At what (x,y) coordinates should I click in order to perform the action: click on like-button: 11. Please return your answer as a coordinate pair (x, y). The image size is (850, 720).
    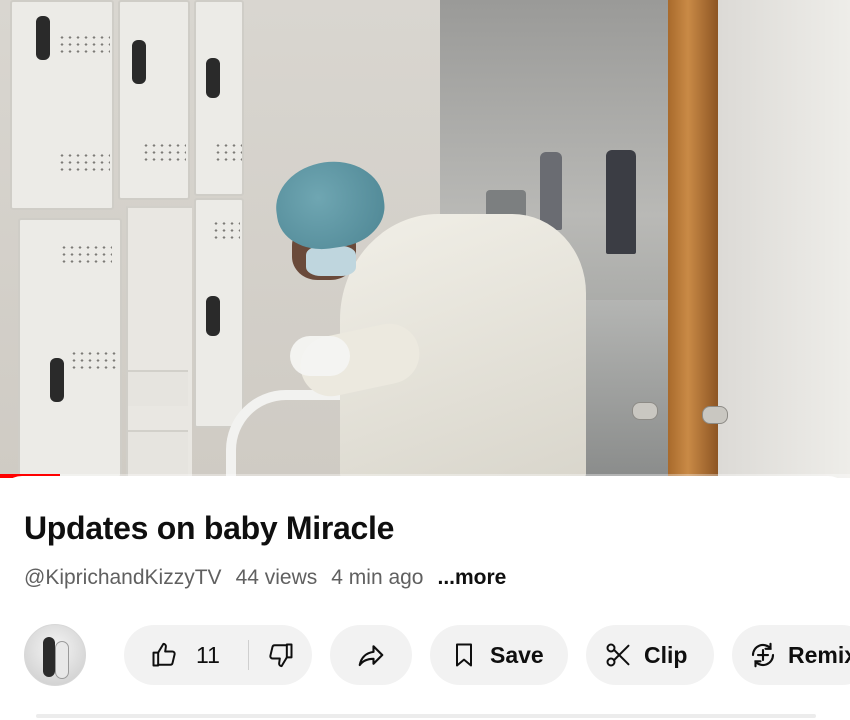
    Looking at the image, I should click on (186, 655).